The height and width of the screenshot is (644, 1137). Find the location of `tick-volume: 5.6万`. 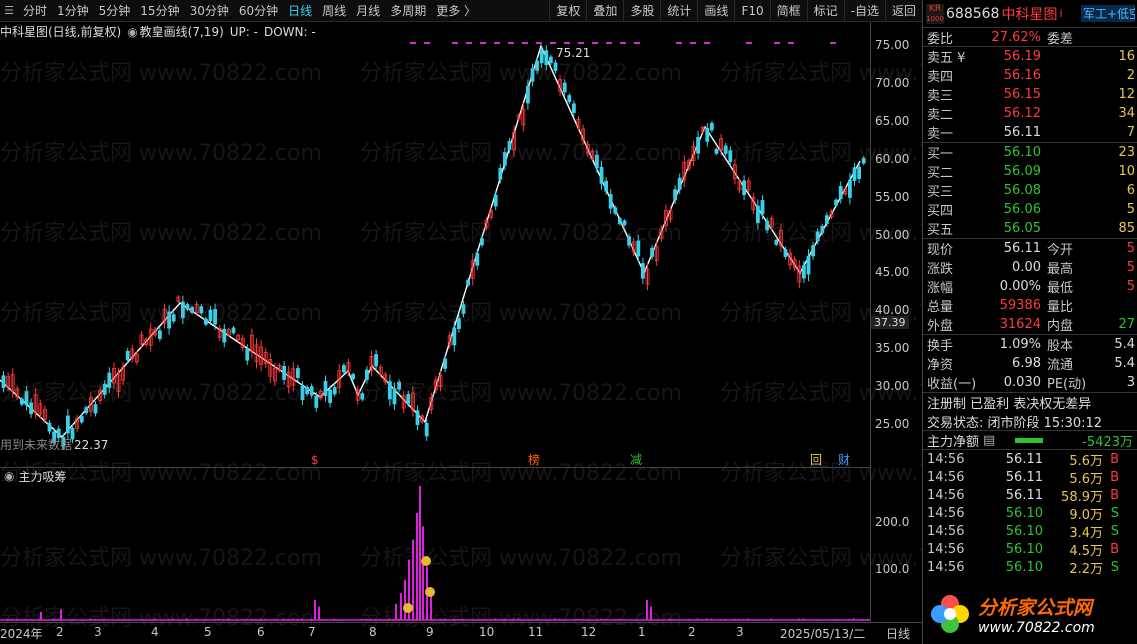

tick-volume: 5.6万 is located at coordinates (1086, 461).